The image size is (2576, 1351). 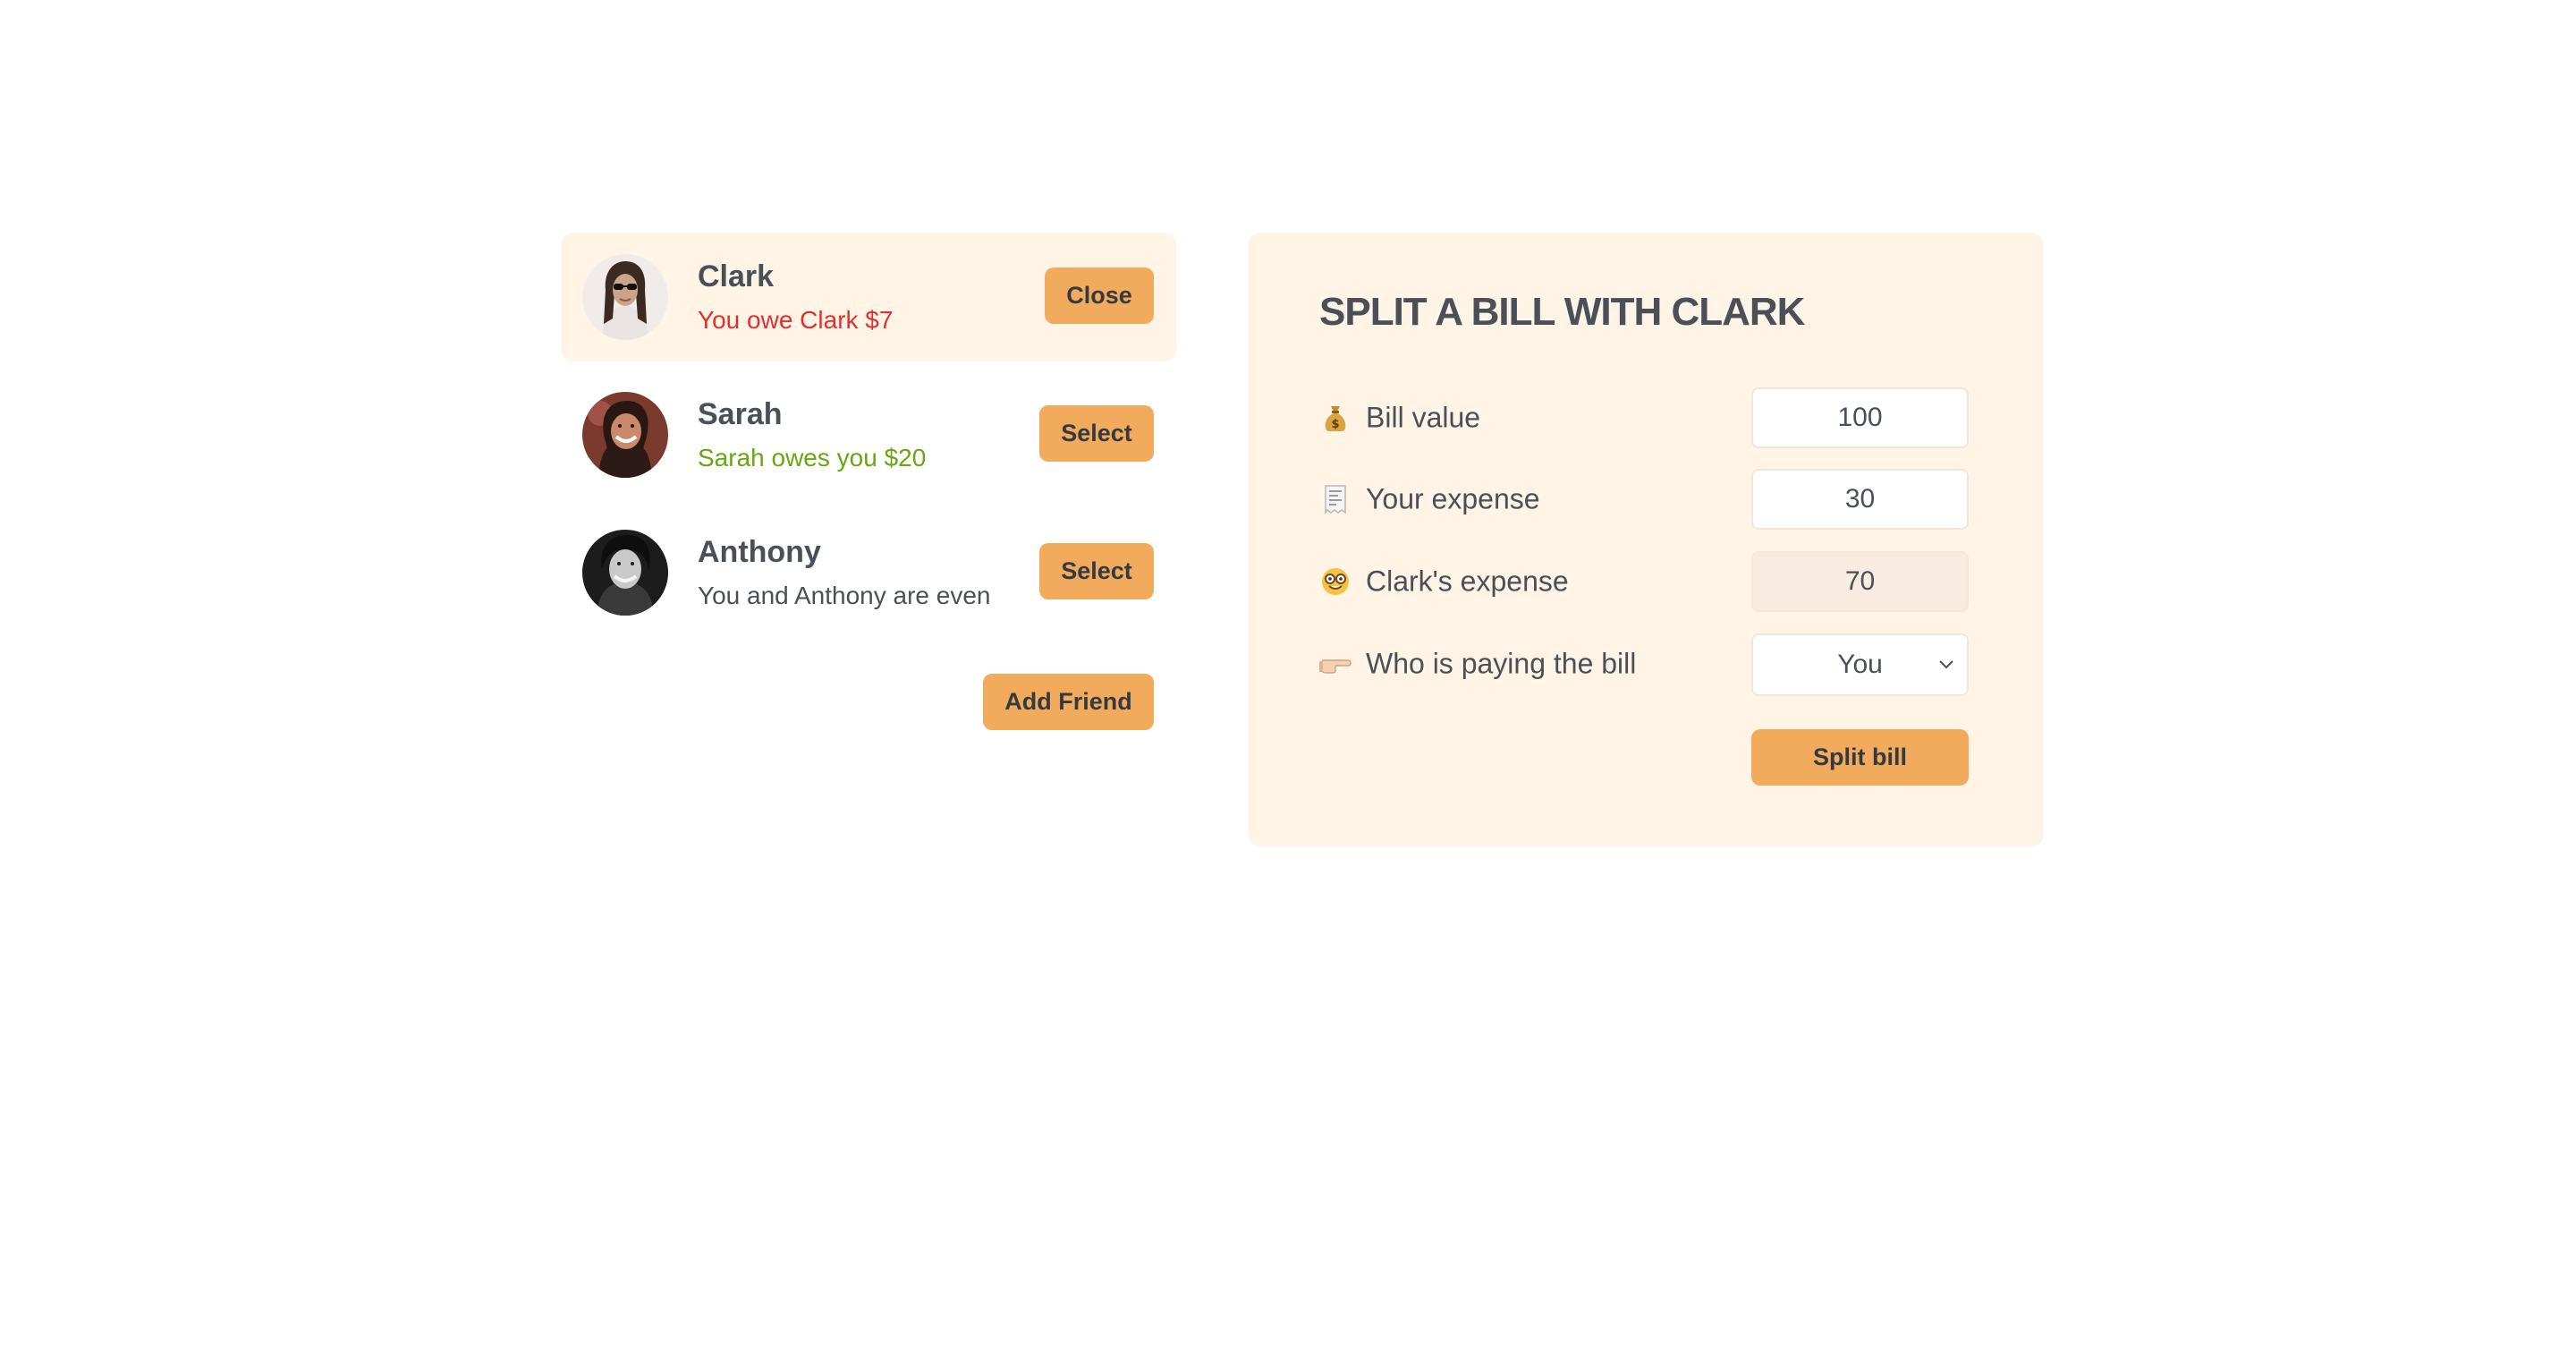 What do you see at coordinates (796, 320) in the screenshot?
I see `friend-balance-status: You owe Clark $7` at bounding box center [796, 320].